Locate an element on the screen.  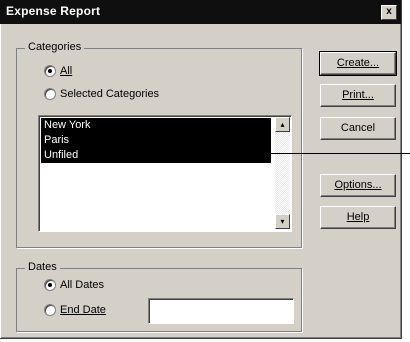
help-button: Help is located at coordinates (358, 217).